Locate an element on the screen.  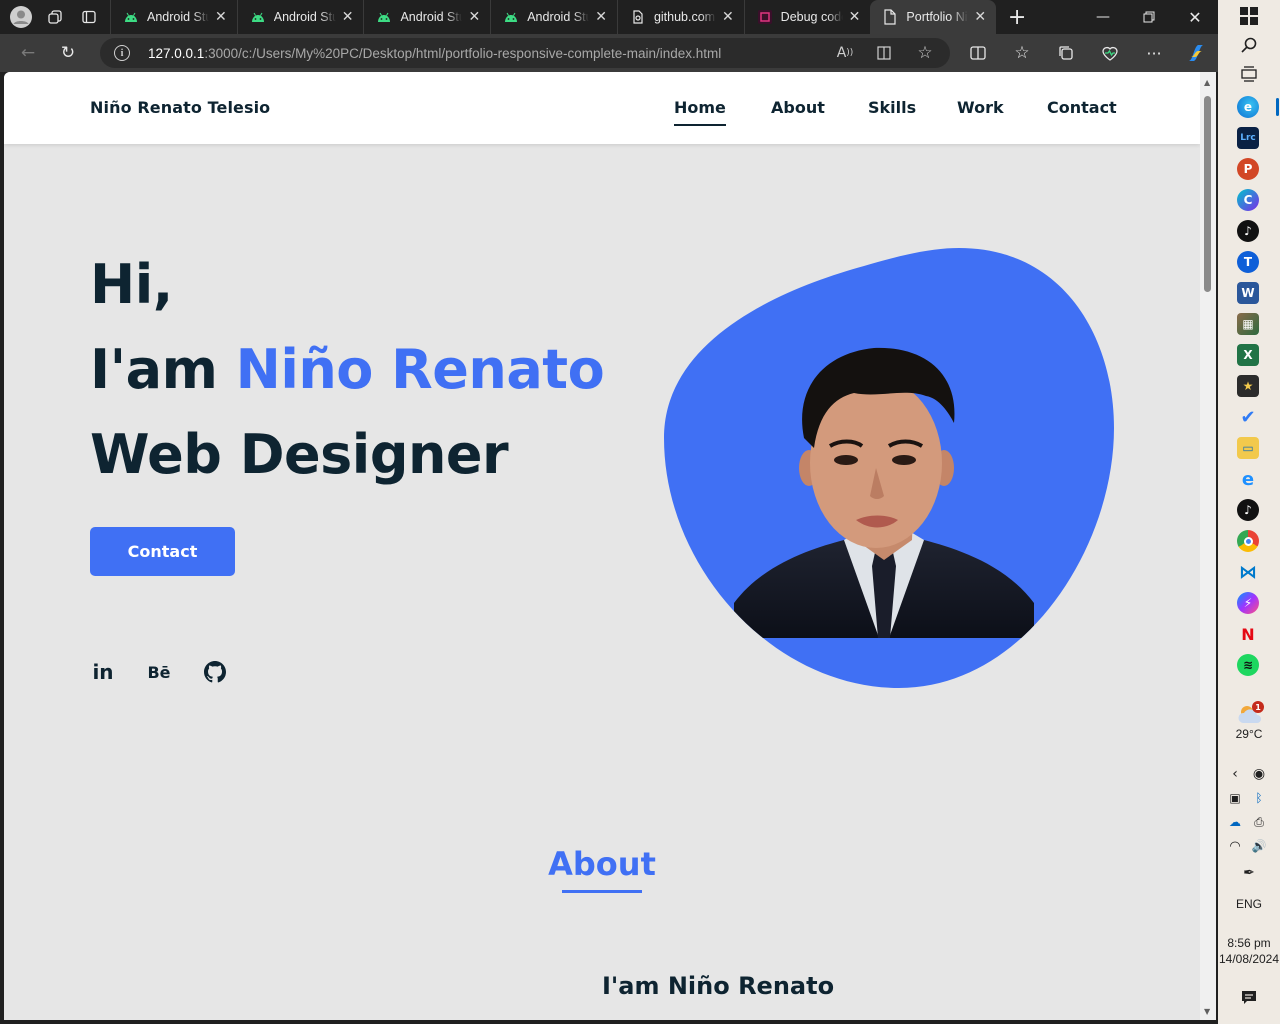
info-icon: i is located at coordinates (122, 53).